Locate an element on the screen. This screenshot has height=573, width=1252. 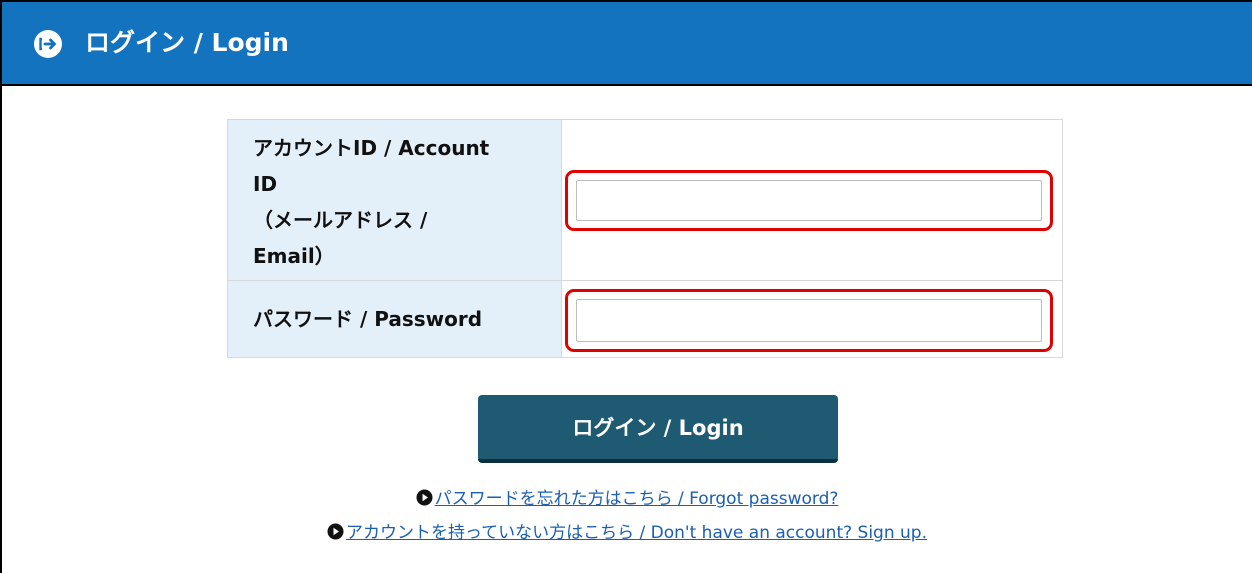
account-id-highlight is located at coordinates (809, 200).